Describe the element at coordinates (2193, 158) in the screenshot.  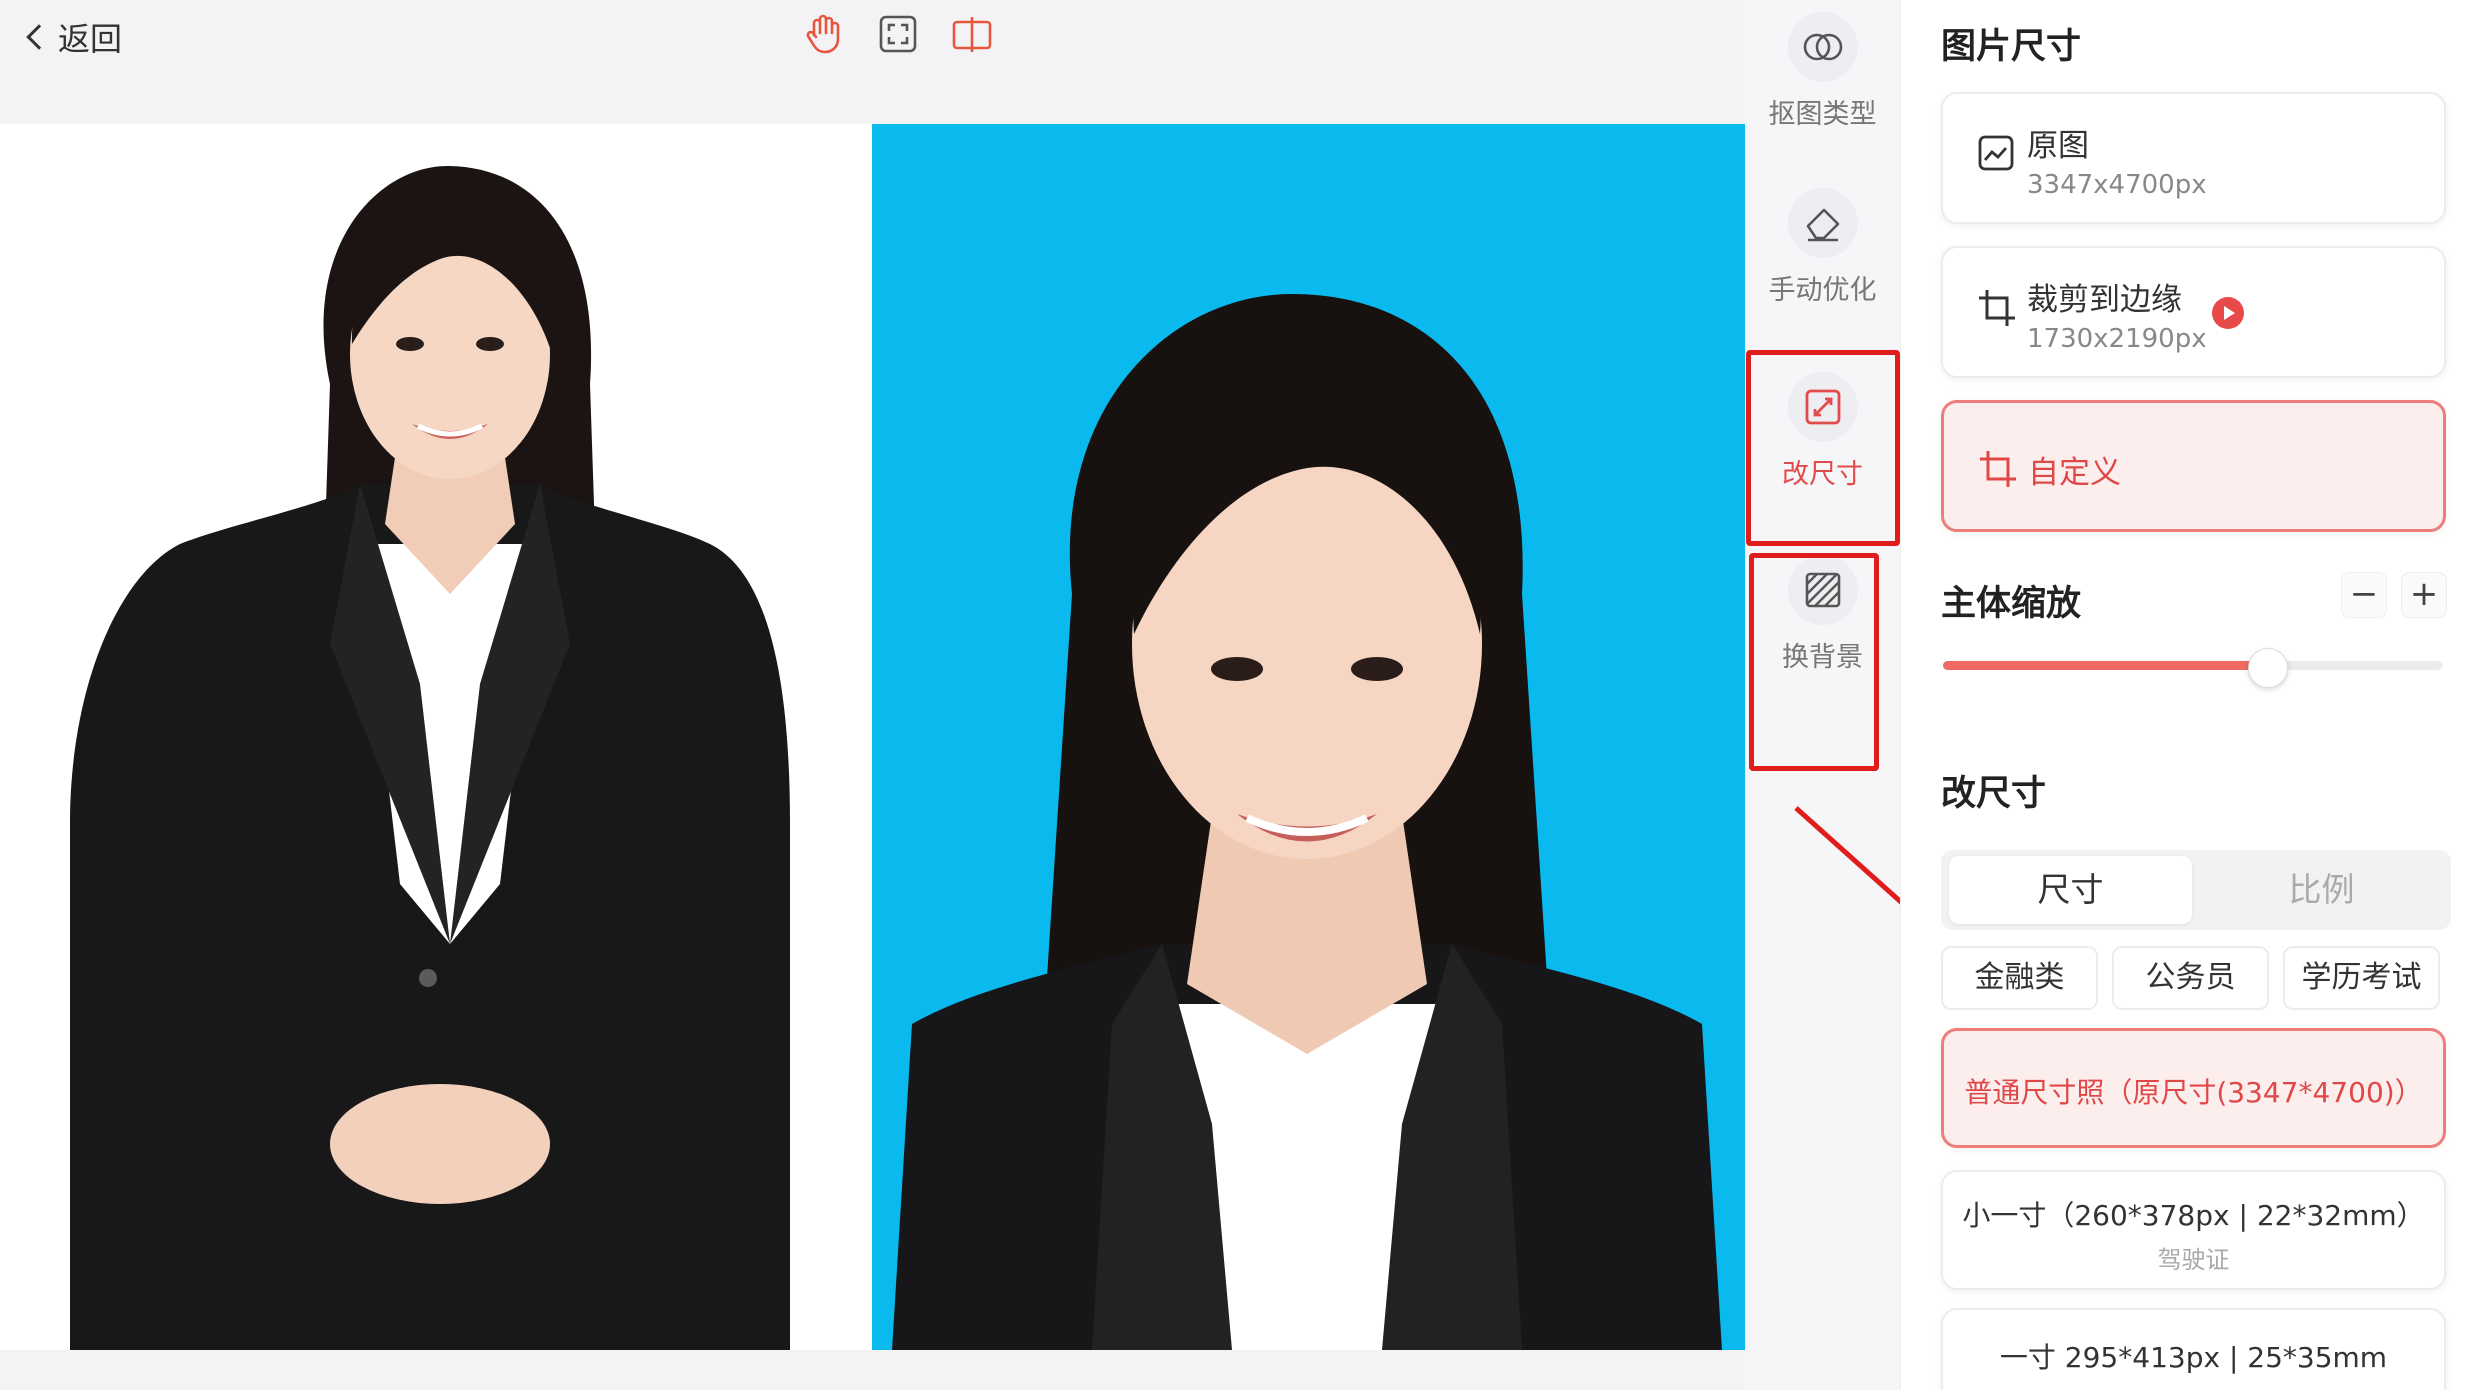
I see `original-size-option: 原图 3347x4700px` at that location.